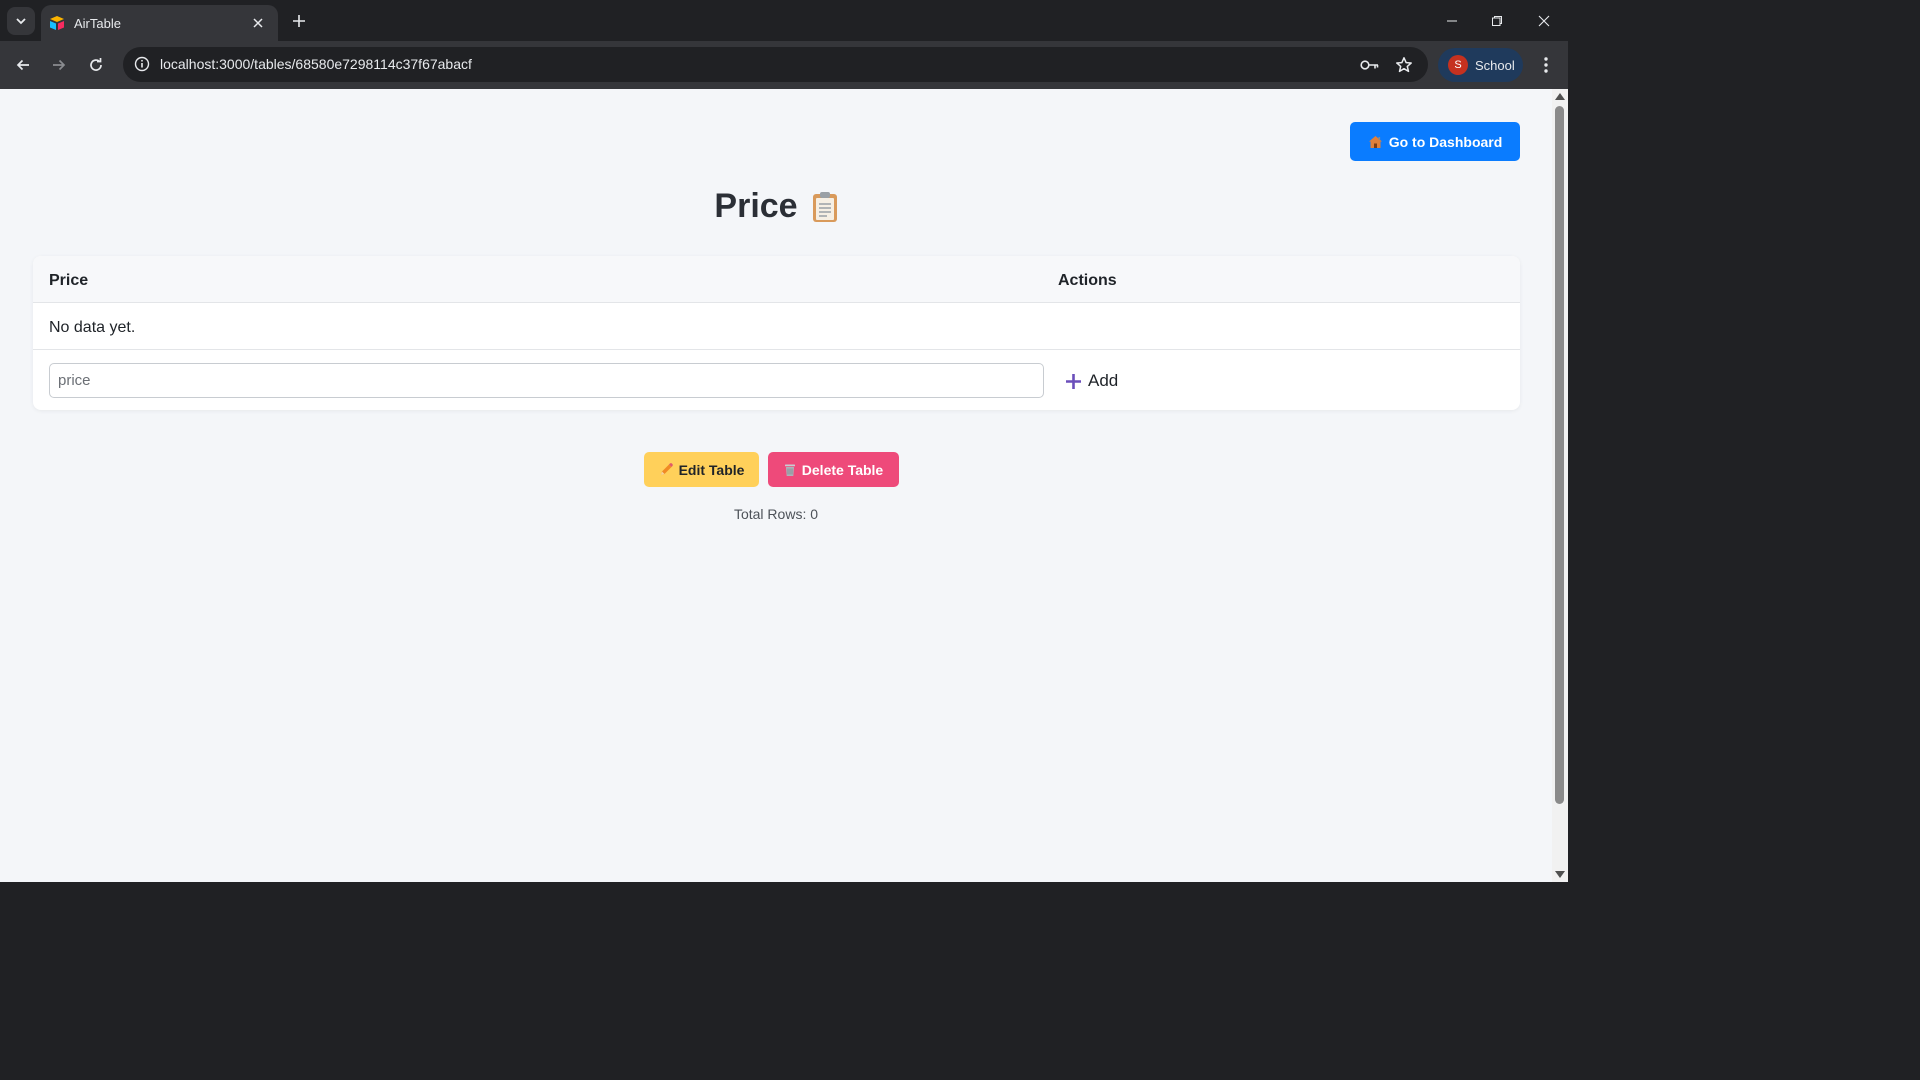  Describe the element at coordinates (1404, 65) in the screenshot. I see `bookmark-star-icon` at that location.